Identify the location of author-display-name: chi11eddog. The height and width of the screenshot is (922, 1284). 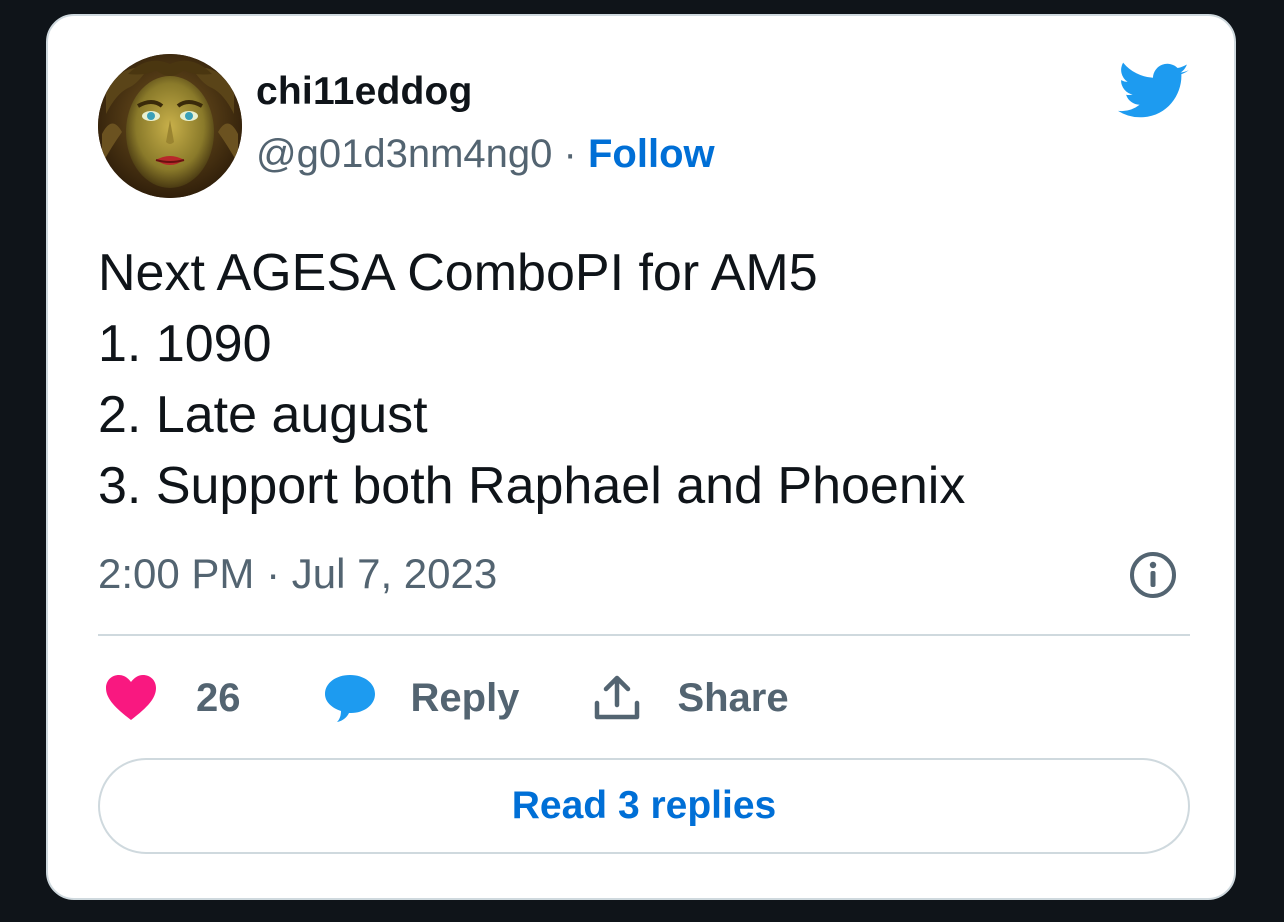
(364, 92).